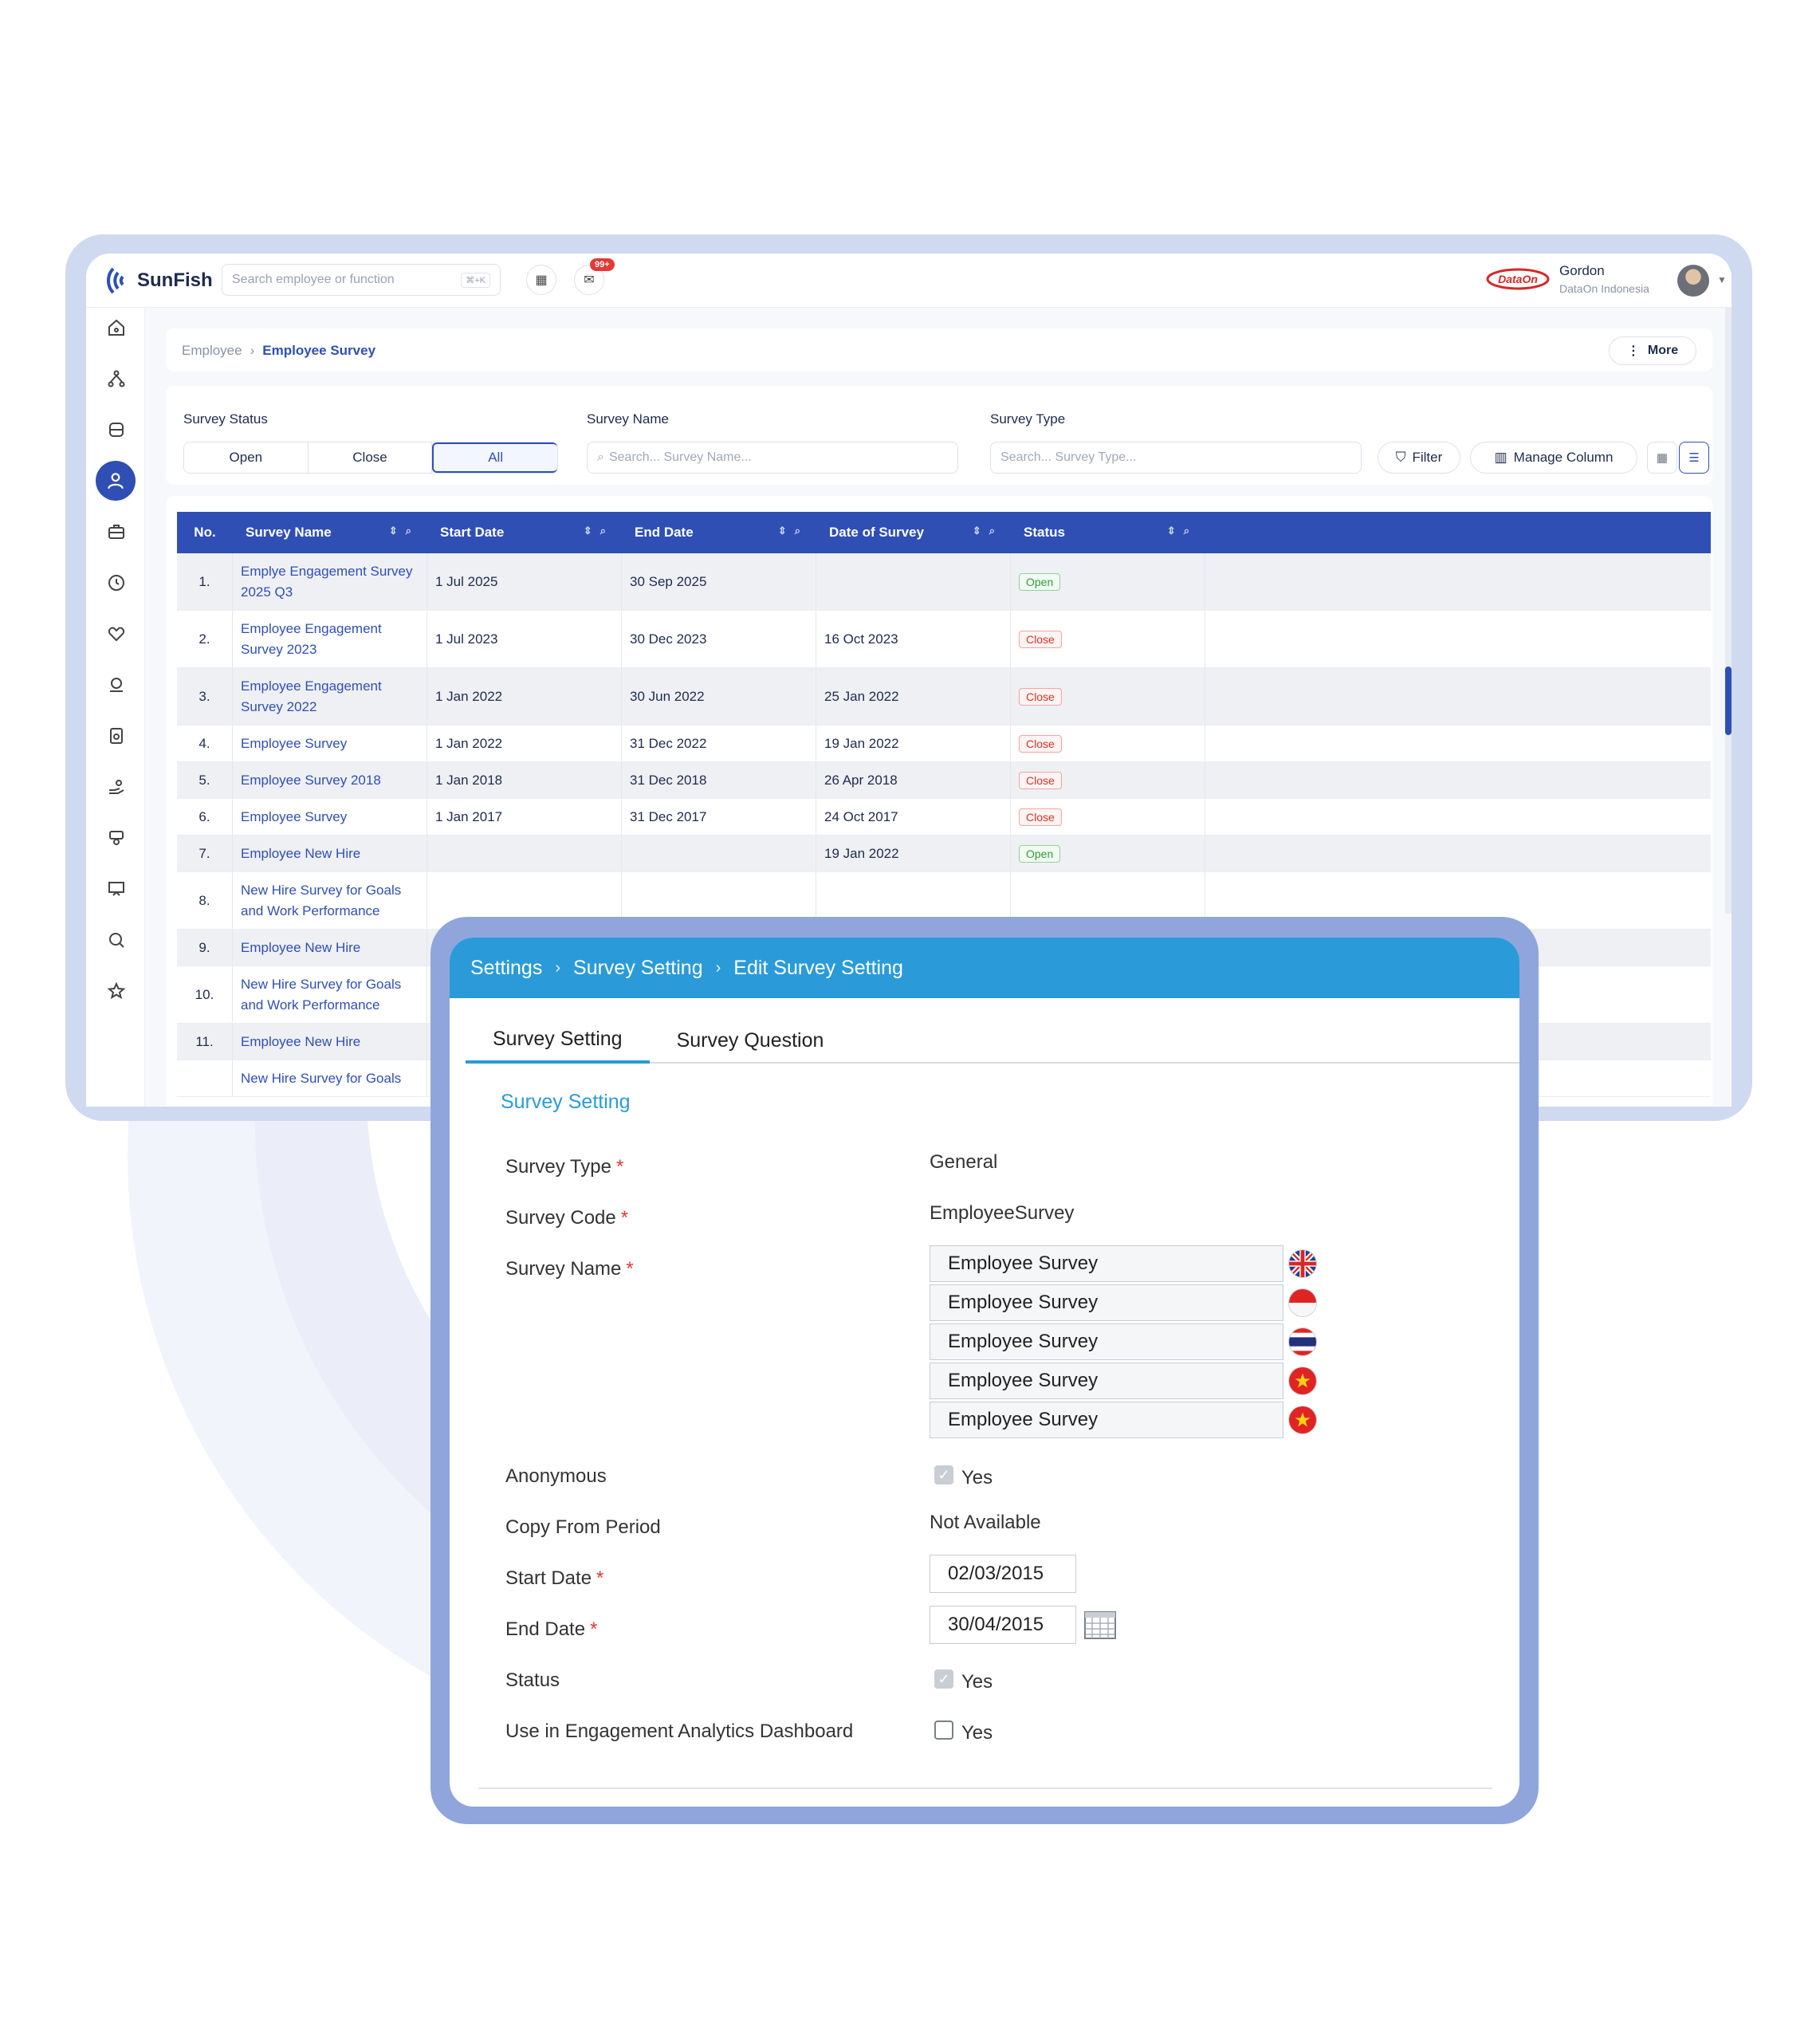 Image resolution: width=1820 pixels, height=2041 pixels. I want to click on survey-name-link: Emplye Engagement Survey 2025 Q3, so click(330, 581).